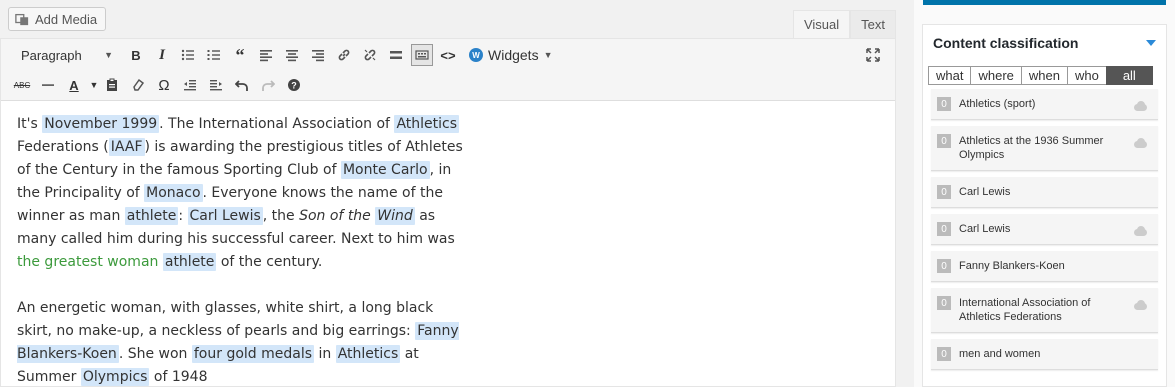  I want to click on fullscreen-icon, so click(873, 55).